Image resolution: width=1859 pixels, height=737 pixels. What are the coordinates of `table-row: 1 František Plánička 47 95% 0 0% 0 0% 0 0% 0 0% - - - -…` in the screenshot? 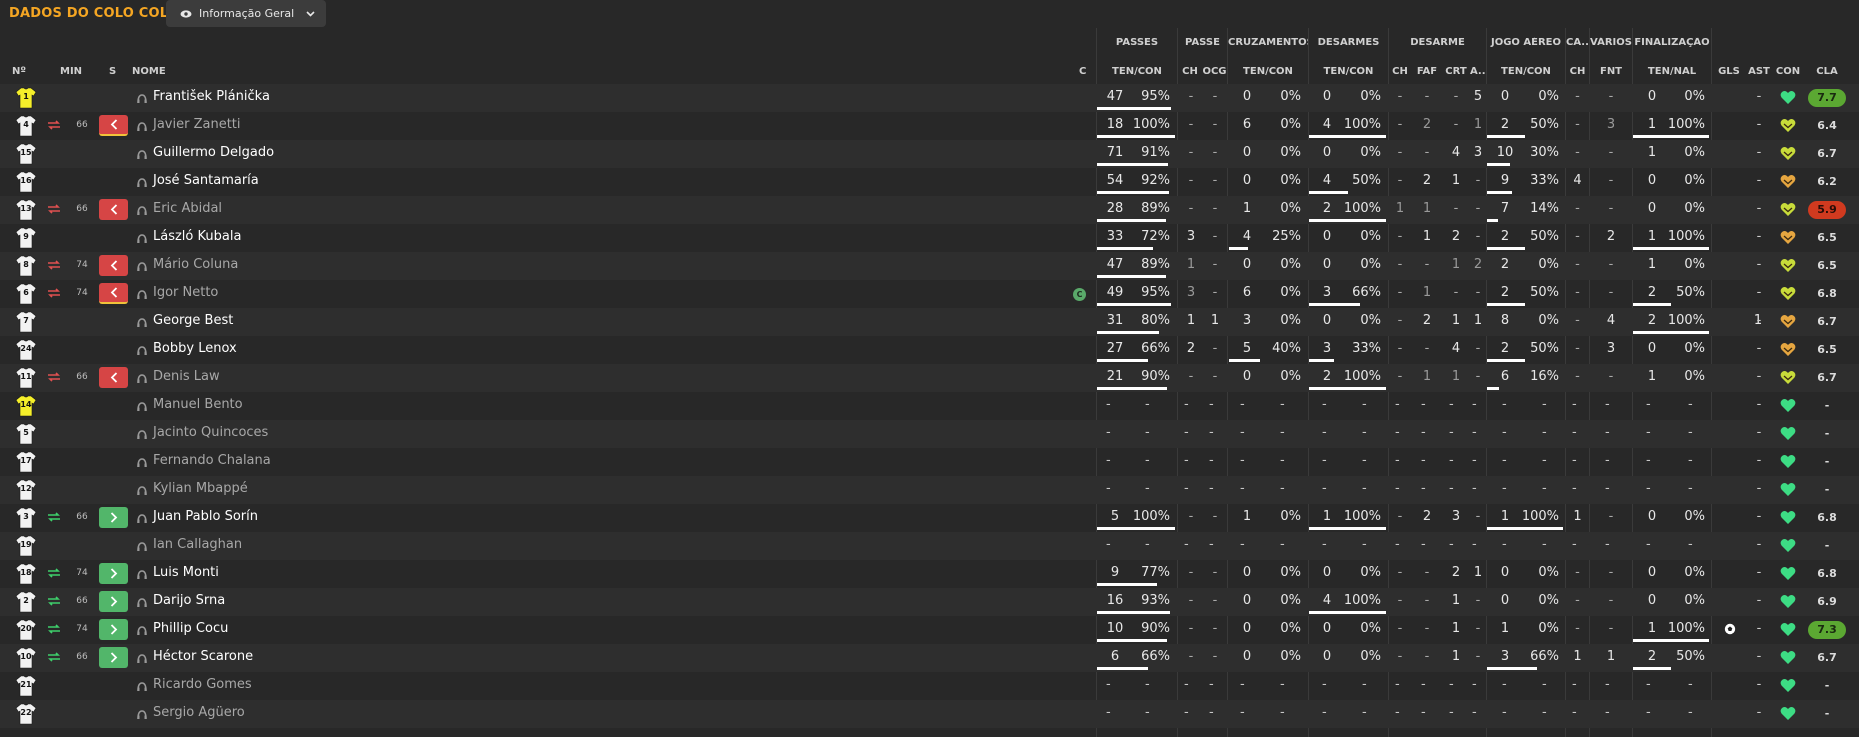 It's located at (929, 98).